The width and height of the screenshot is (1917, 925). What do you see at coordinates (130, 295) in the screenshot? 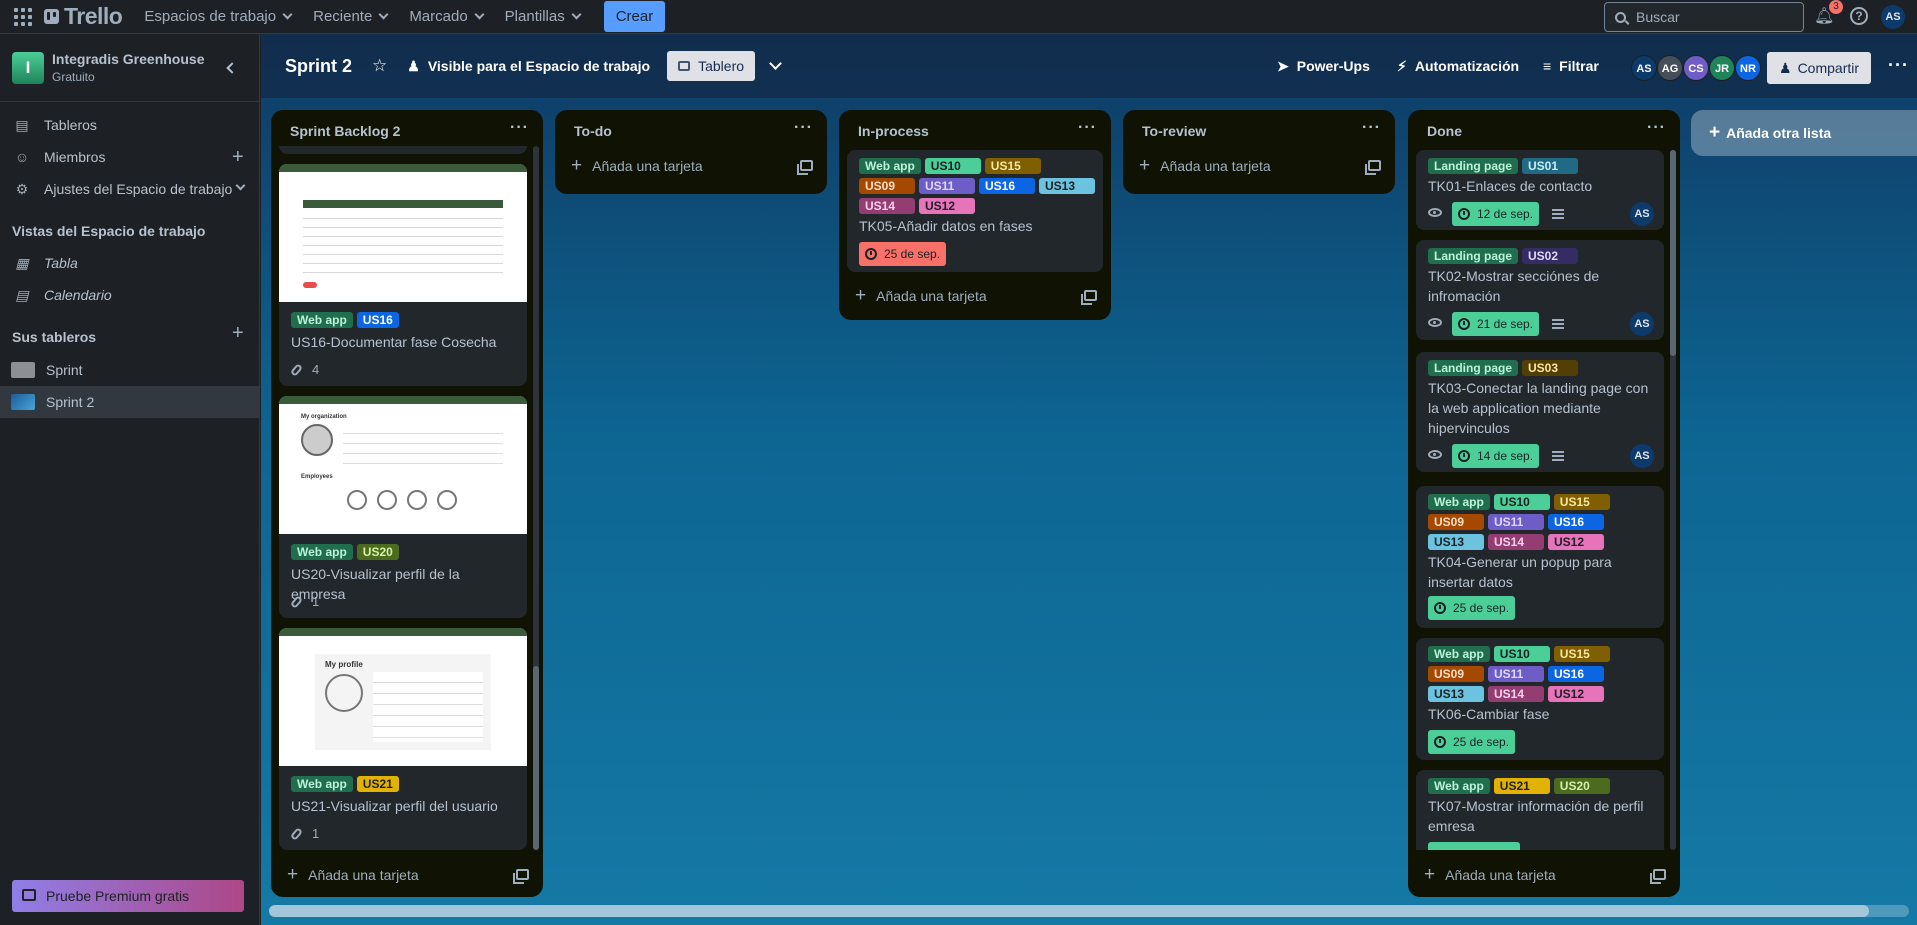
I see `sidebar-item-calendar-view: ▤ Calendario` at bounding box center [130, 295].